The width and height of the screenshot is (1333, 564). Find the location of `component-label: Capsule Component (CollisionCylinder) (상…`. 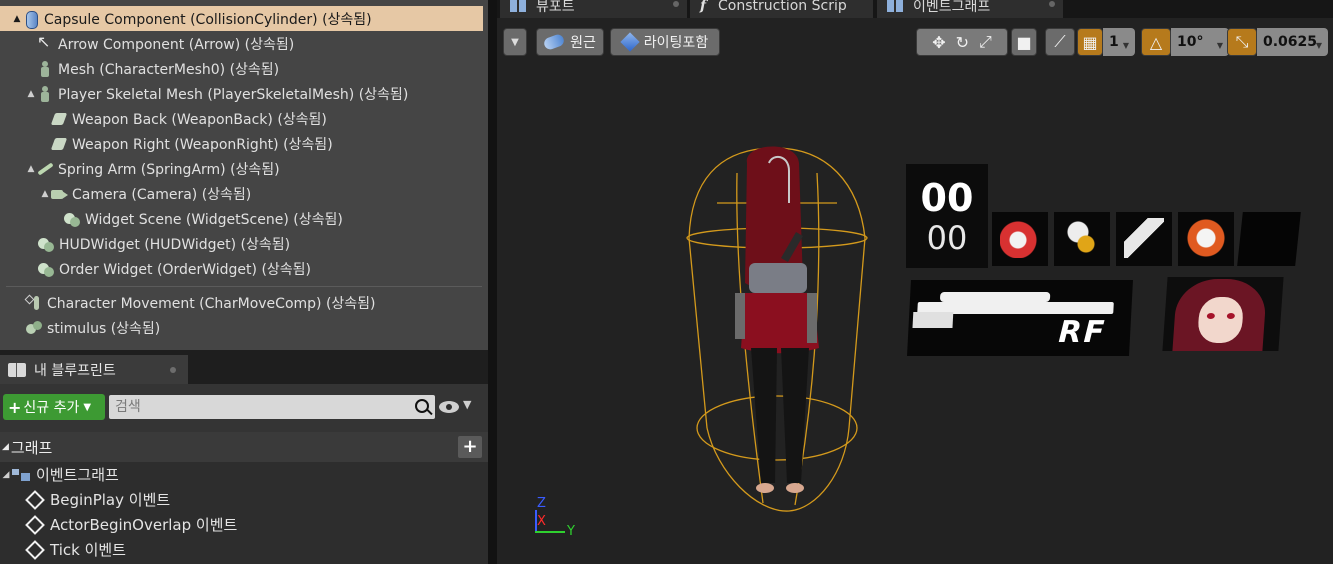

component-label: Capsule Component (CollisionCylinder) (상… is located at coordinates (208, 19).